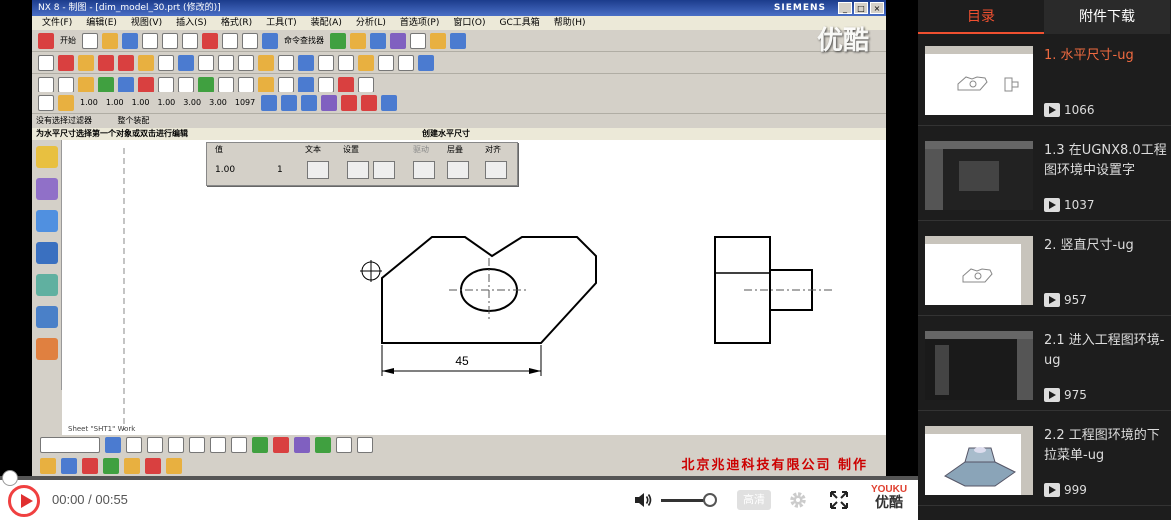 This screenshot has width=1171, height=520. I want to click on constraint-navigator-icon, so click(47, 221).